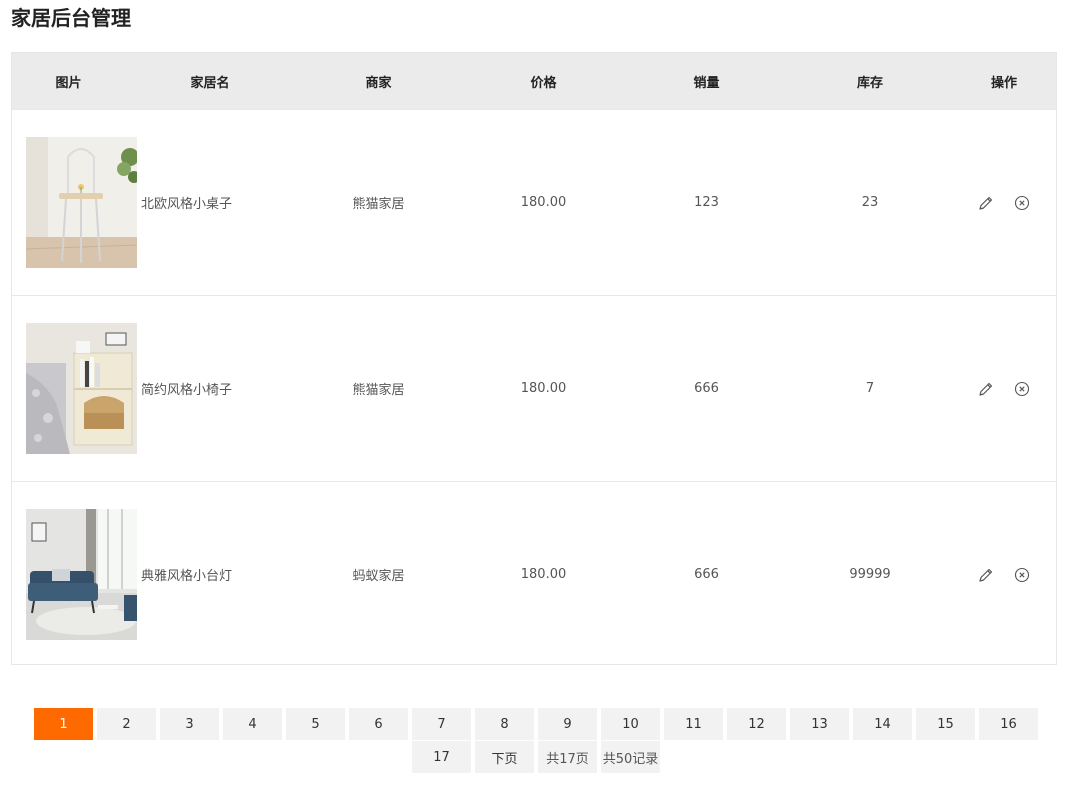 The width and height of the screenshot is (1072, 800). Describe the element at coordinates (693, 724) in the screenshot. I see `page-button-11: 11` at that location.